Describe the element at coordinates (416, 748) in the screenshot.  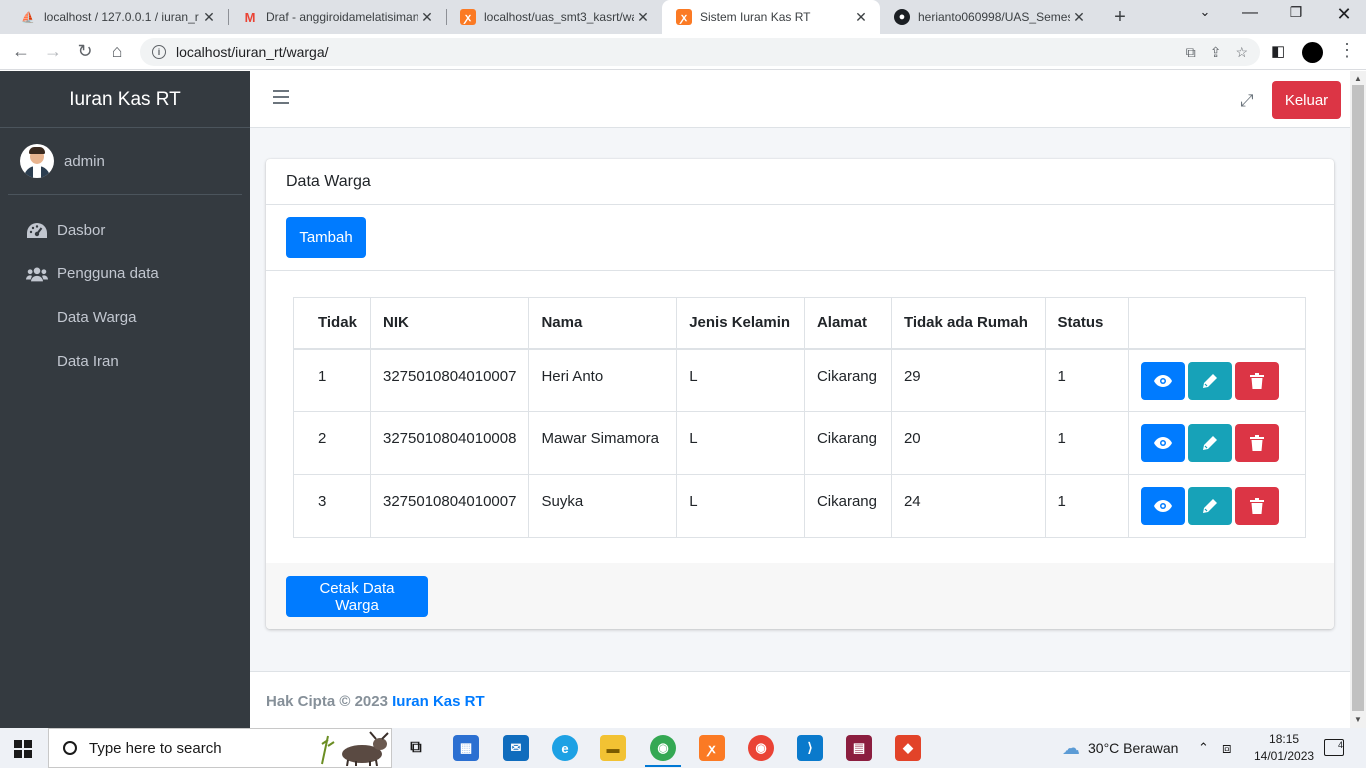
I see `task-view-icon: ⧉` at that location.